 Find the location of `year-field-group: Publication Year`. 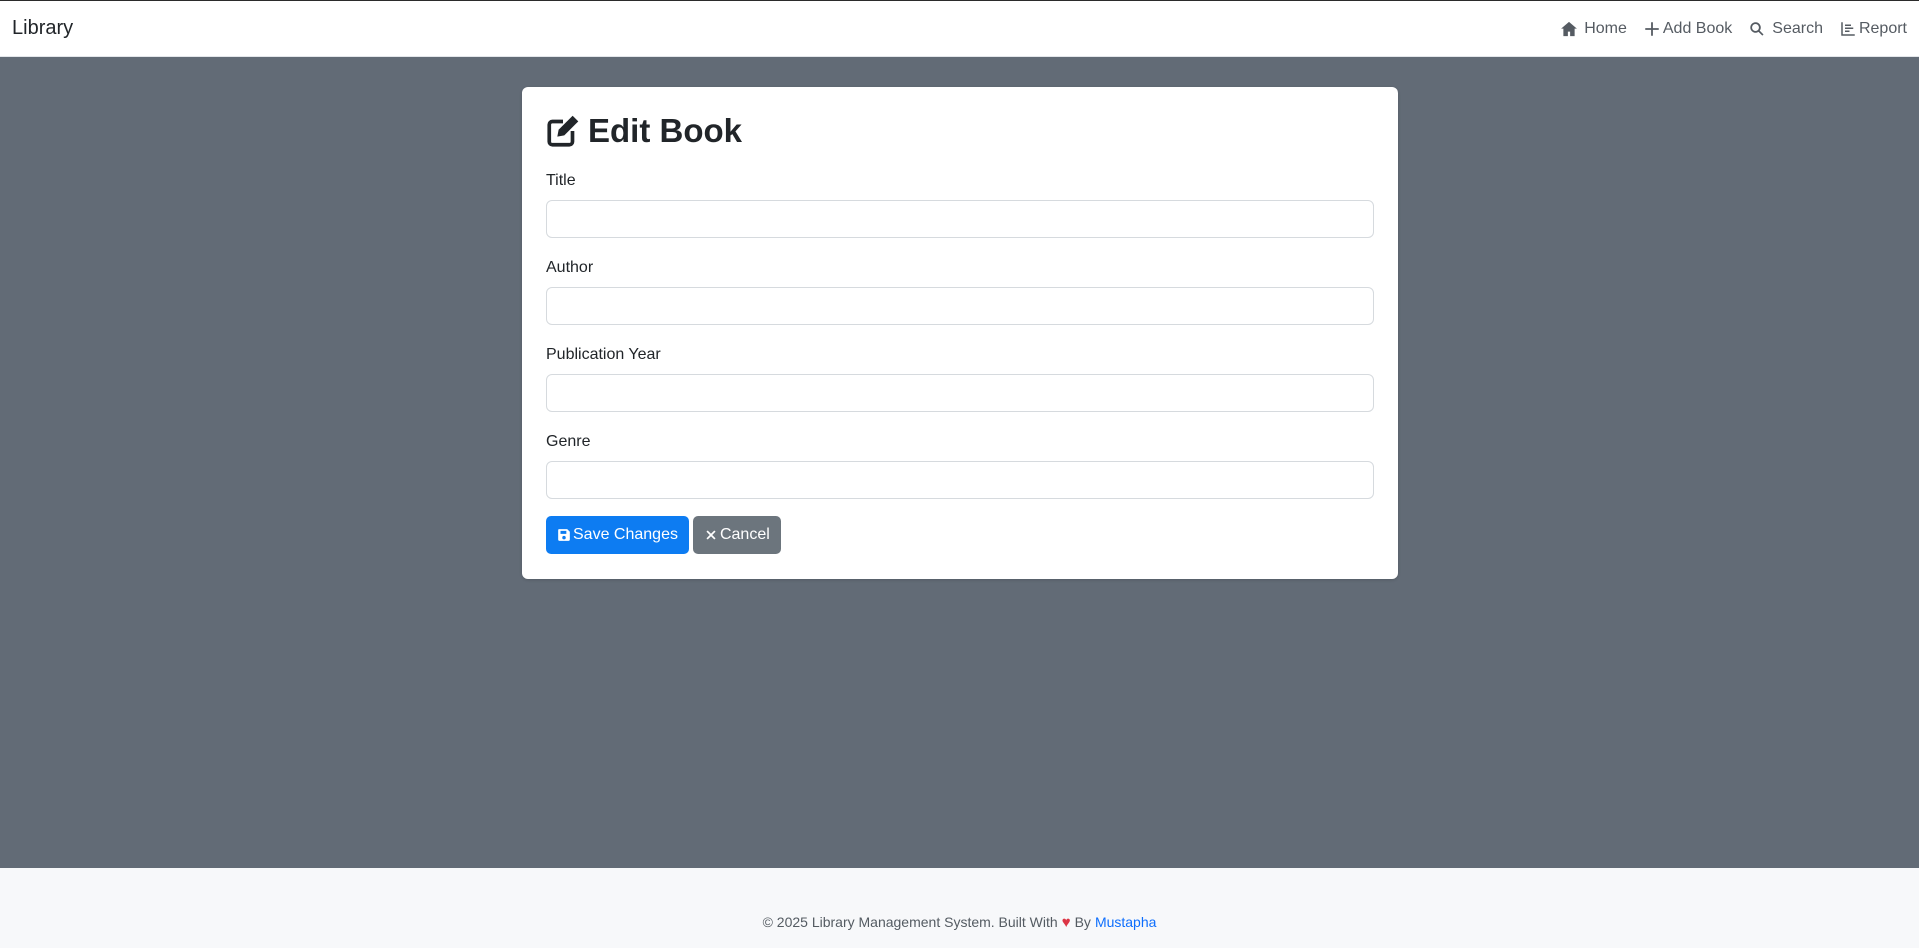

year-field-group: Publication Year is located at coordinates (960, 379).